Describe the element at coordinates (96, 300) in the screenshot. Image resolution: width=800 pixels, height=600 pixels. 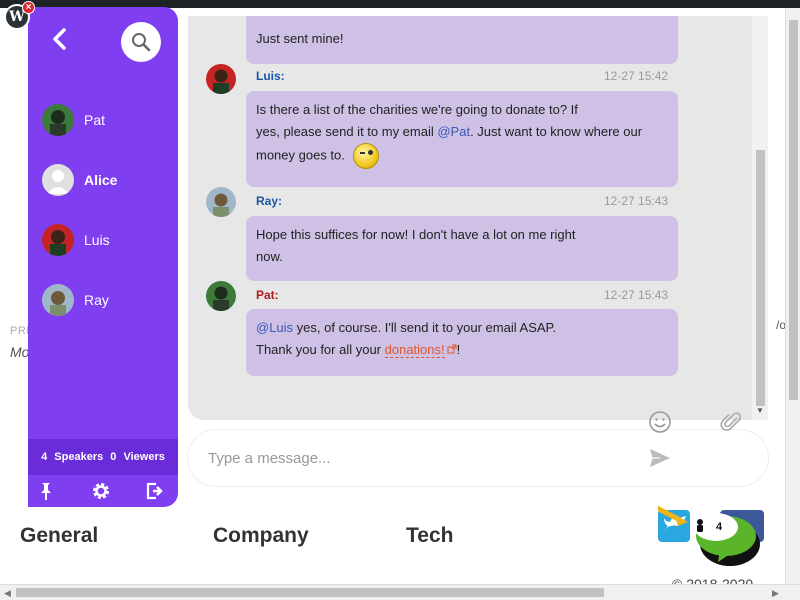
I see `sidebar-user-name: Ray` at that location.